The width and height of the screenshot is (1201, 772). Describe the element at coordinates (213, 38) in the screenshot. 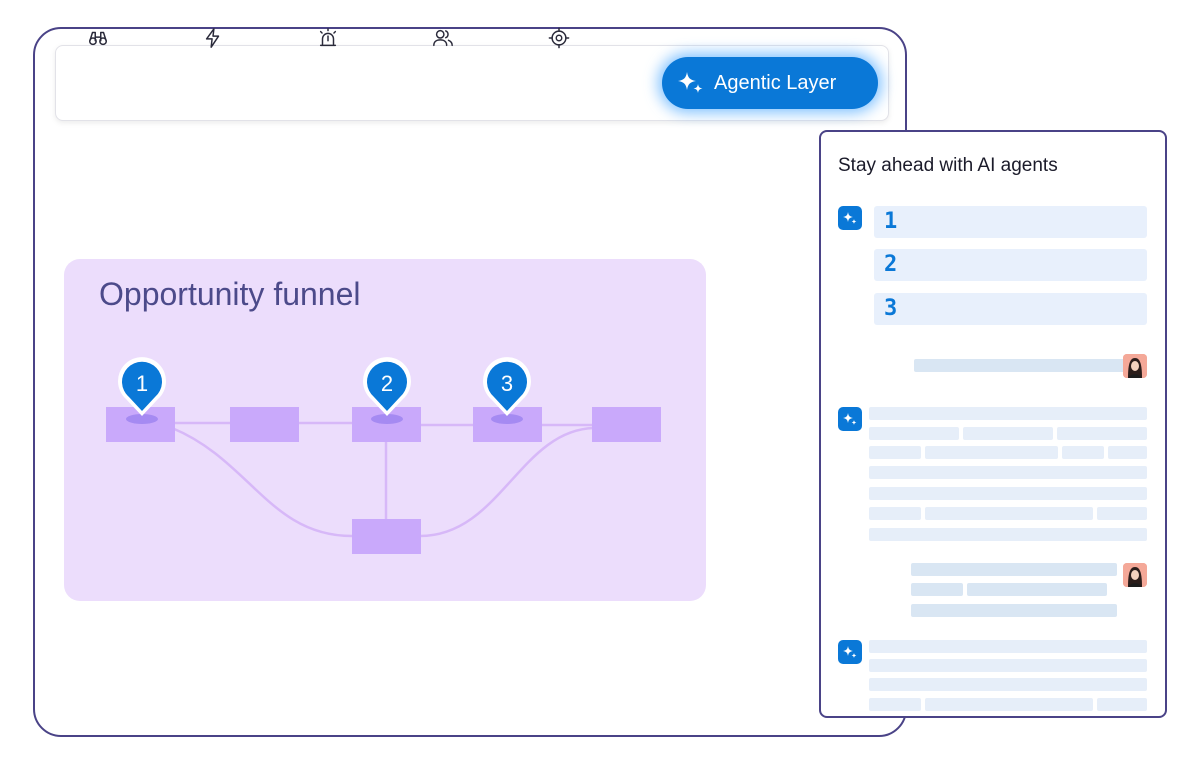

I see `lightning-icon` at that location.